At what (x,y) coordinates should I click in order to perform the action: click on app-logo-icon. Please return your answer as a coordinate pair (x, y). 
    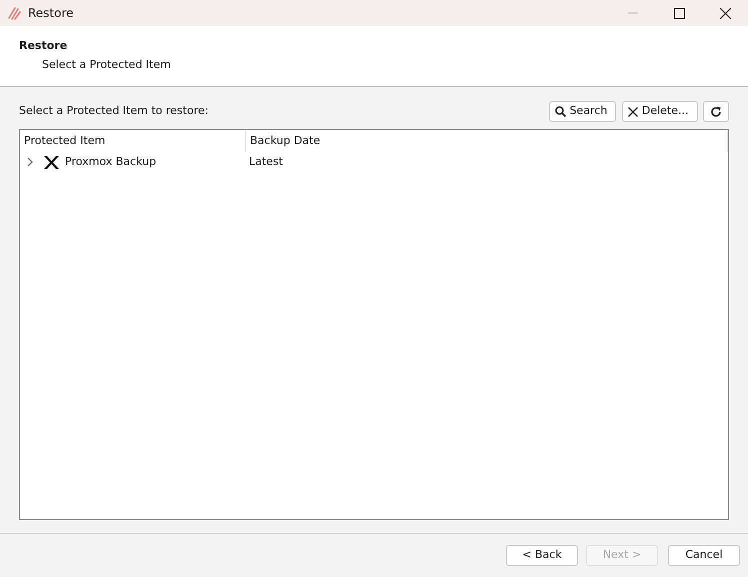
    Looking at the image, I should click on (14, 13).